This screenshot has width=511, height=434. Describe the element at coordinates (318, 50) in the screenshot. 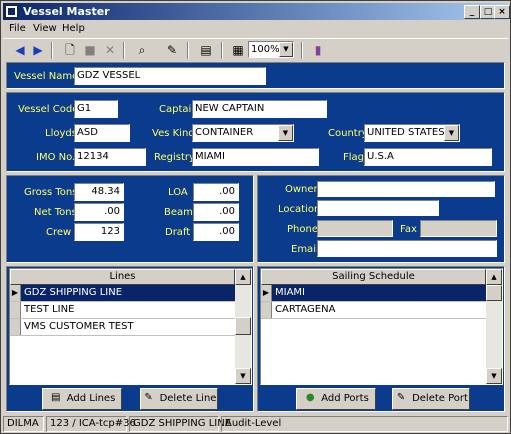

I see `exit-icon: ▮` at that location.